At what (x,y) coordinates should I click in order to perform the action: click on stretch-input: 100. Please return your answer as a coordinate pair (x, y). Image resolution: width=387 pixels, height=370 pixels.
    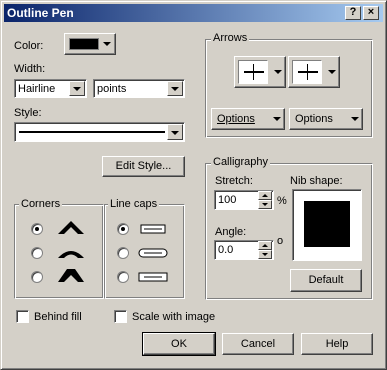
    Looking at the image, I should click on (244, 200).